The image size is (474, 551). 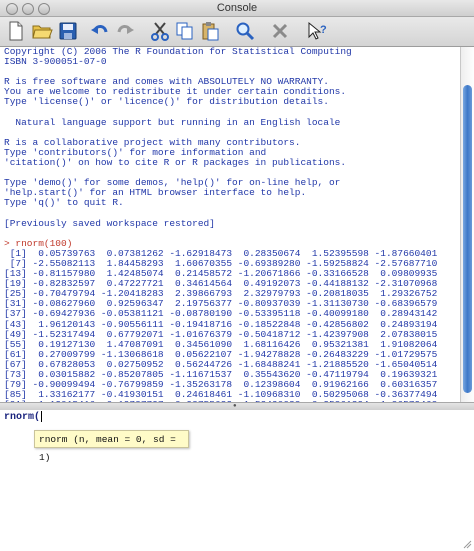 I want to click on paste-icon, so click(x=210, y=31).